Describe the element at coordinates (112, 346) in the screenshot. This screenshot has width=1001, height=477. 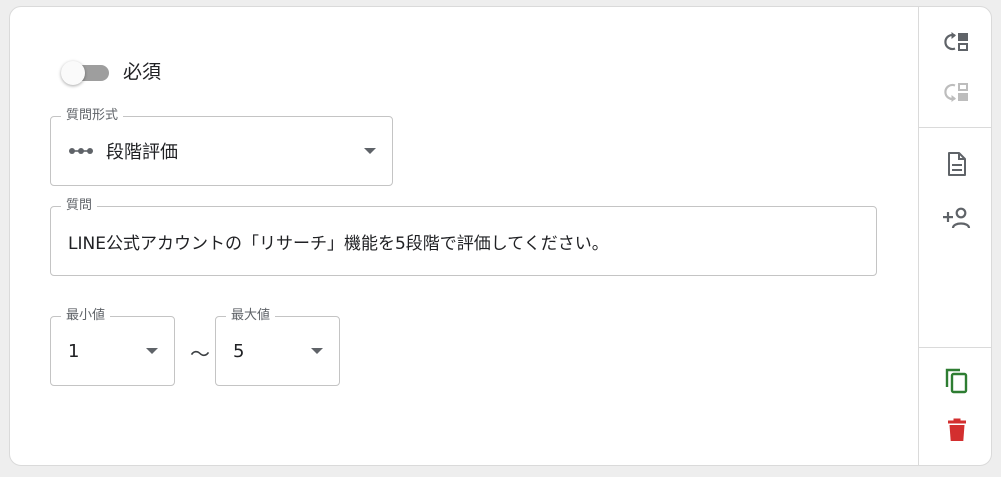
I see `min-value-select: 最小値 1` at that location.